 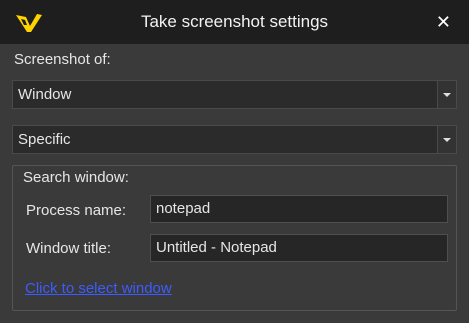 I want to click on search-window-title: Search window:, so click(x=76, y=177).